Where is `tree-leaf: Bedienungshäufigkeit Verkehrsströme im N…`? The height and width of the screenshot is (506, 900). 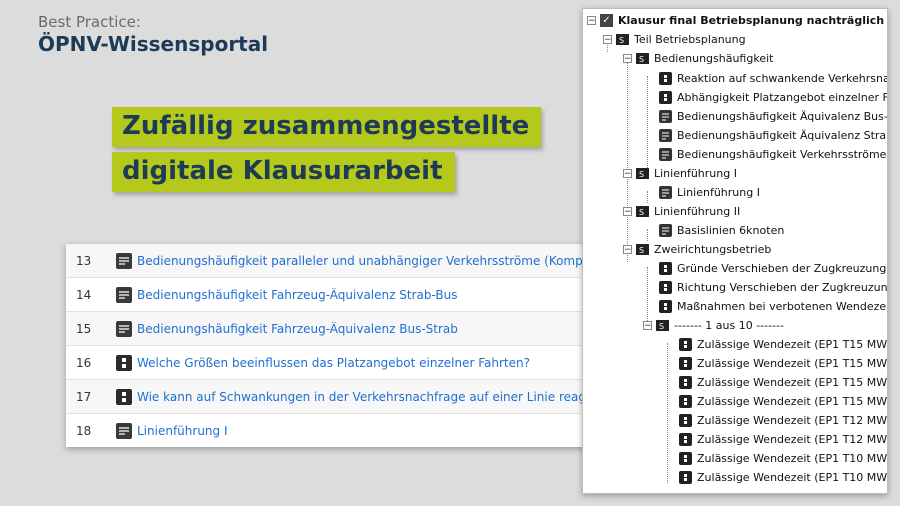 tree-leaf: Bedienungshäufigkeit Verkehrsströme im N… is located at coordinates (773, 154).